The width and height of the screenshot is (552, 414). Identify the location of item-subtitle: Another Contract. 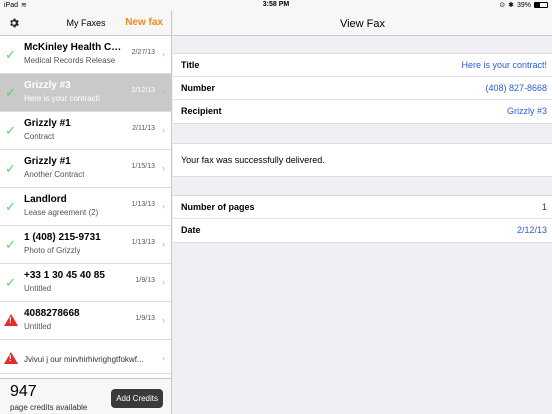
(54, 174).